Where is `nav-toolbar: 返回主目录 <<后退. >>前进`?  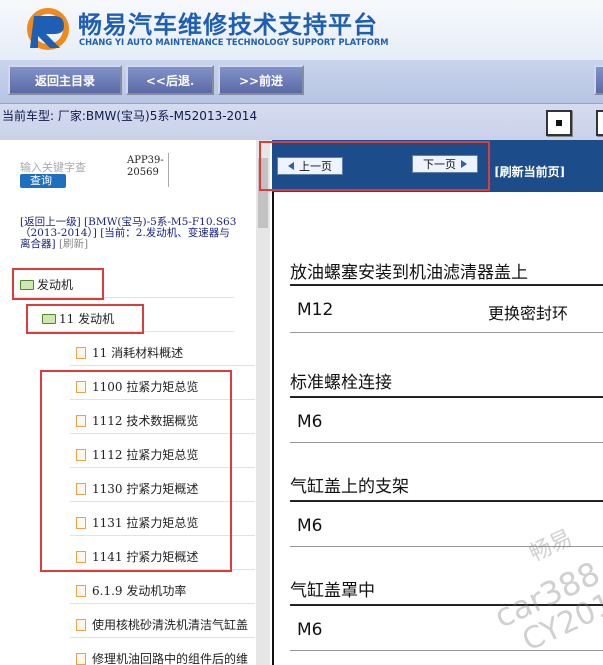
nav-toolbar: 返回主目录 <<后退. >>前进 is located at coordinates (301, 82).